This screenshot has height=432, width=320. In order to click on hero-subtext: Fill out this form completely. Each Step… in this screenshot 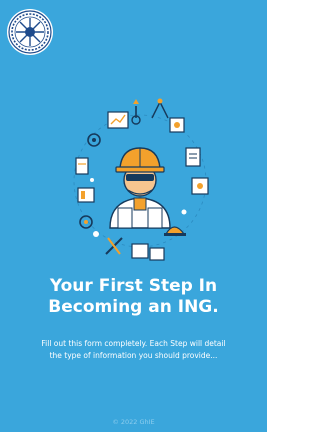, I will do `click(133, 350)`.